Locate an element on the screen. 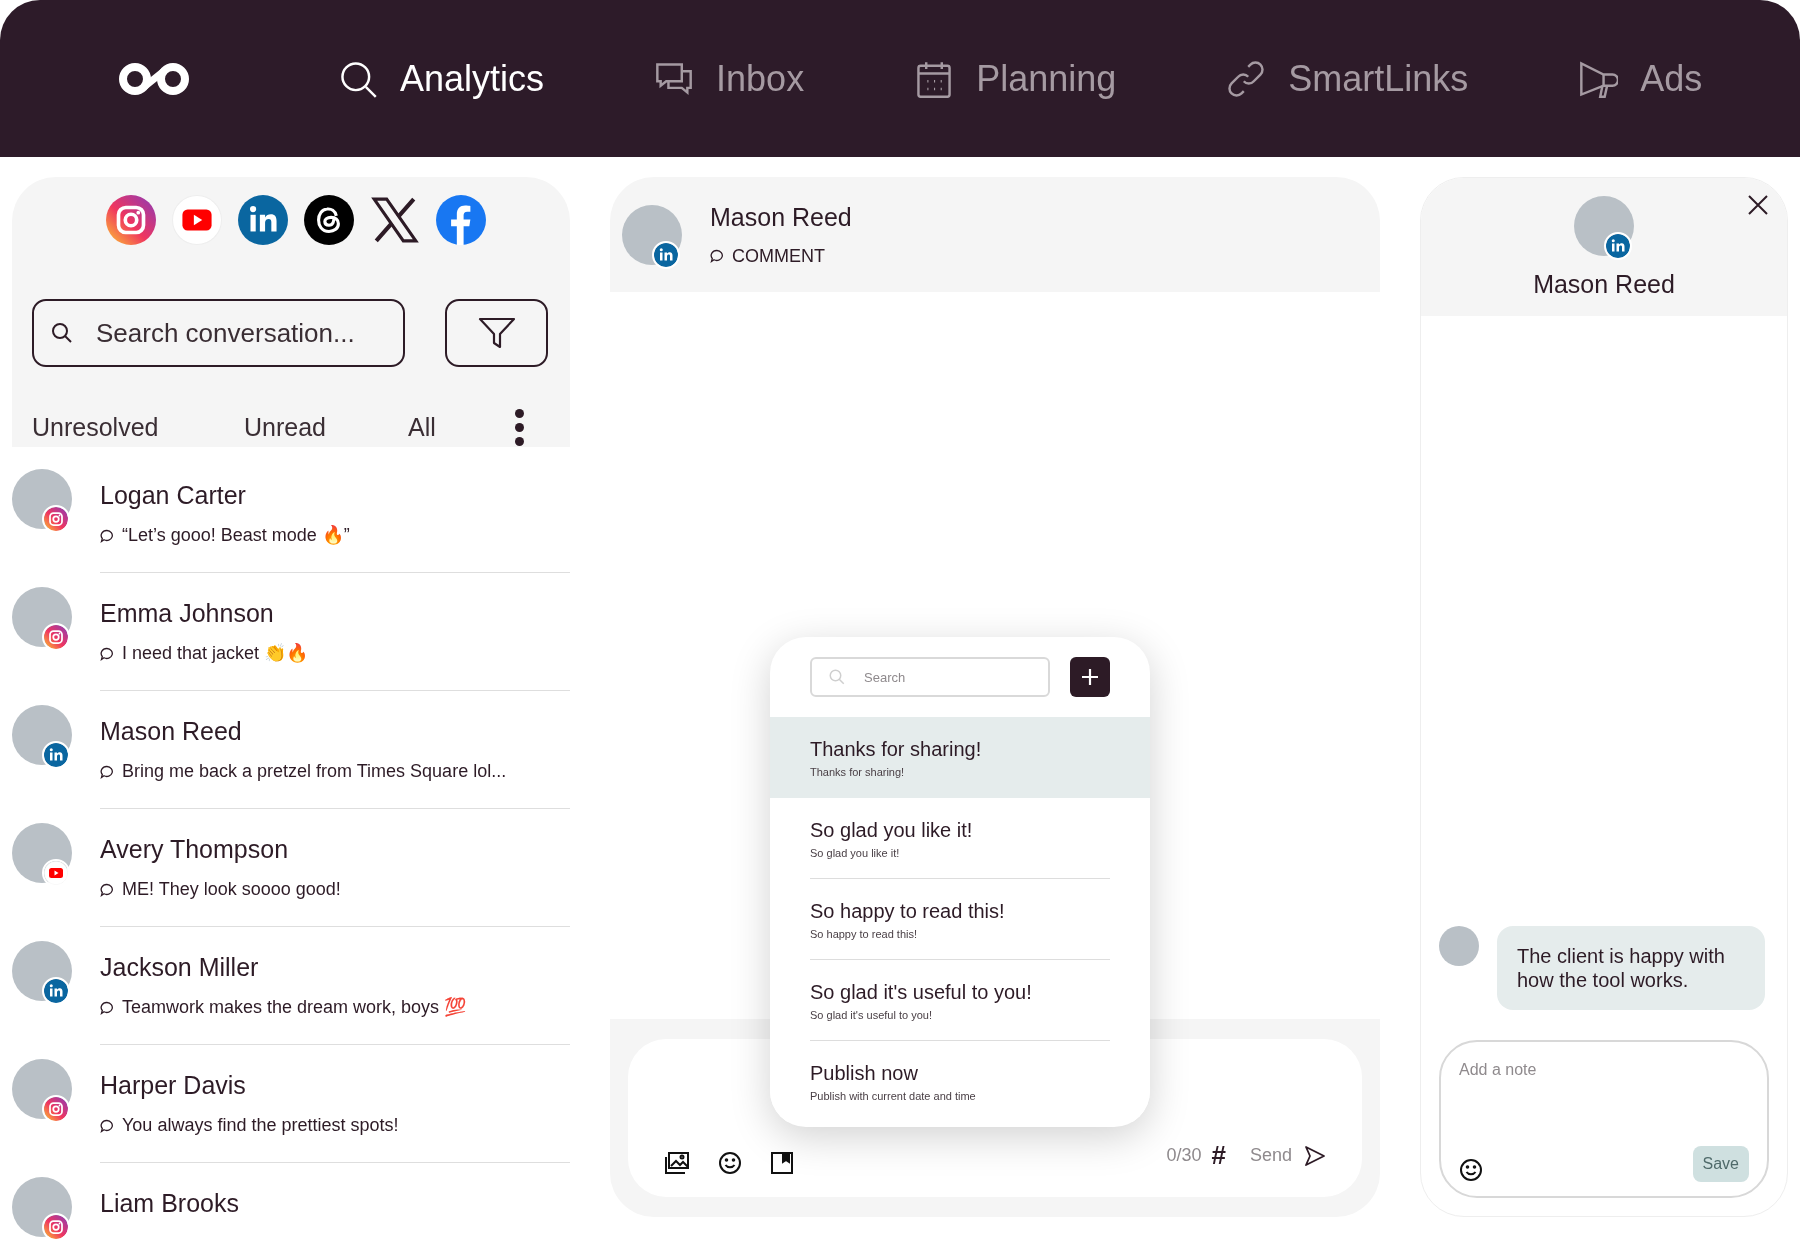 The image size is (1800, 1240). filter-button is located at coordinates (496, 333).